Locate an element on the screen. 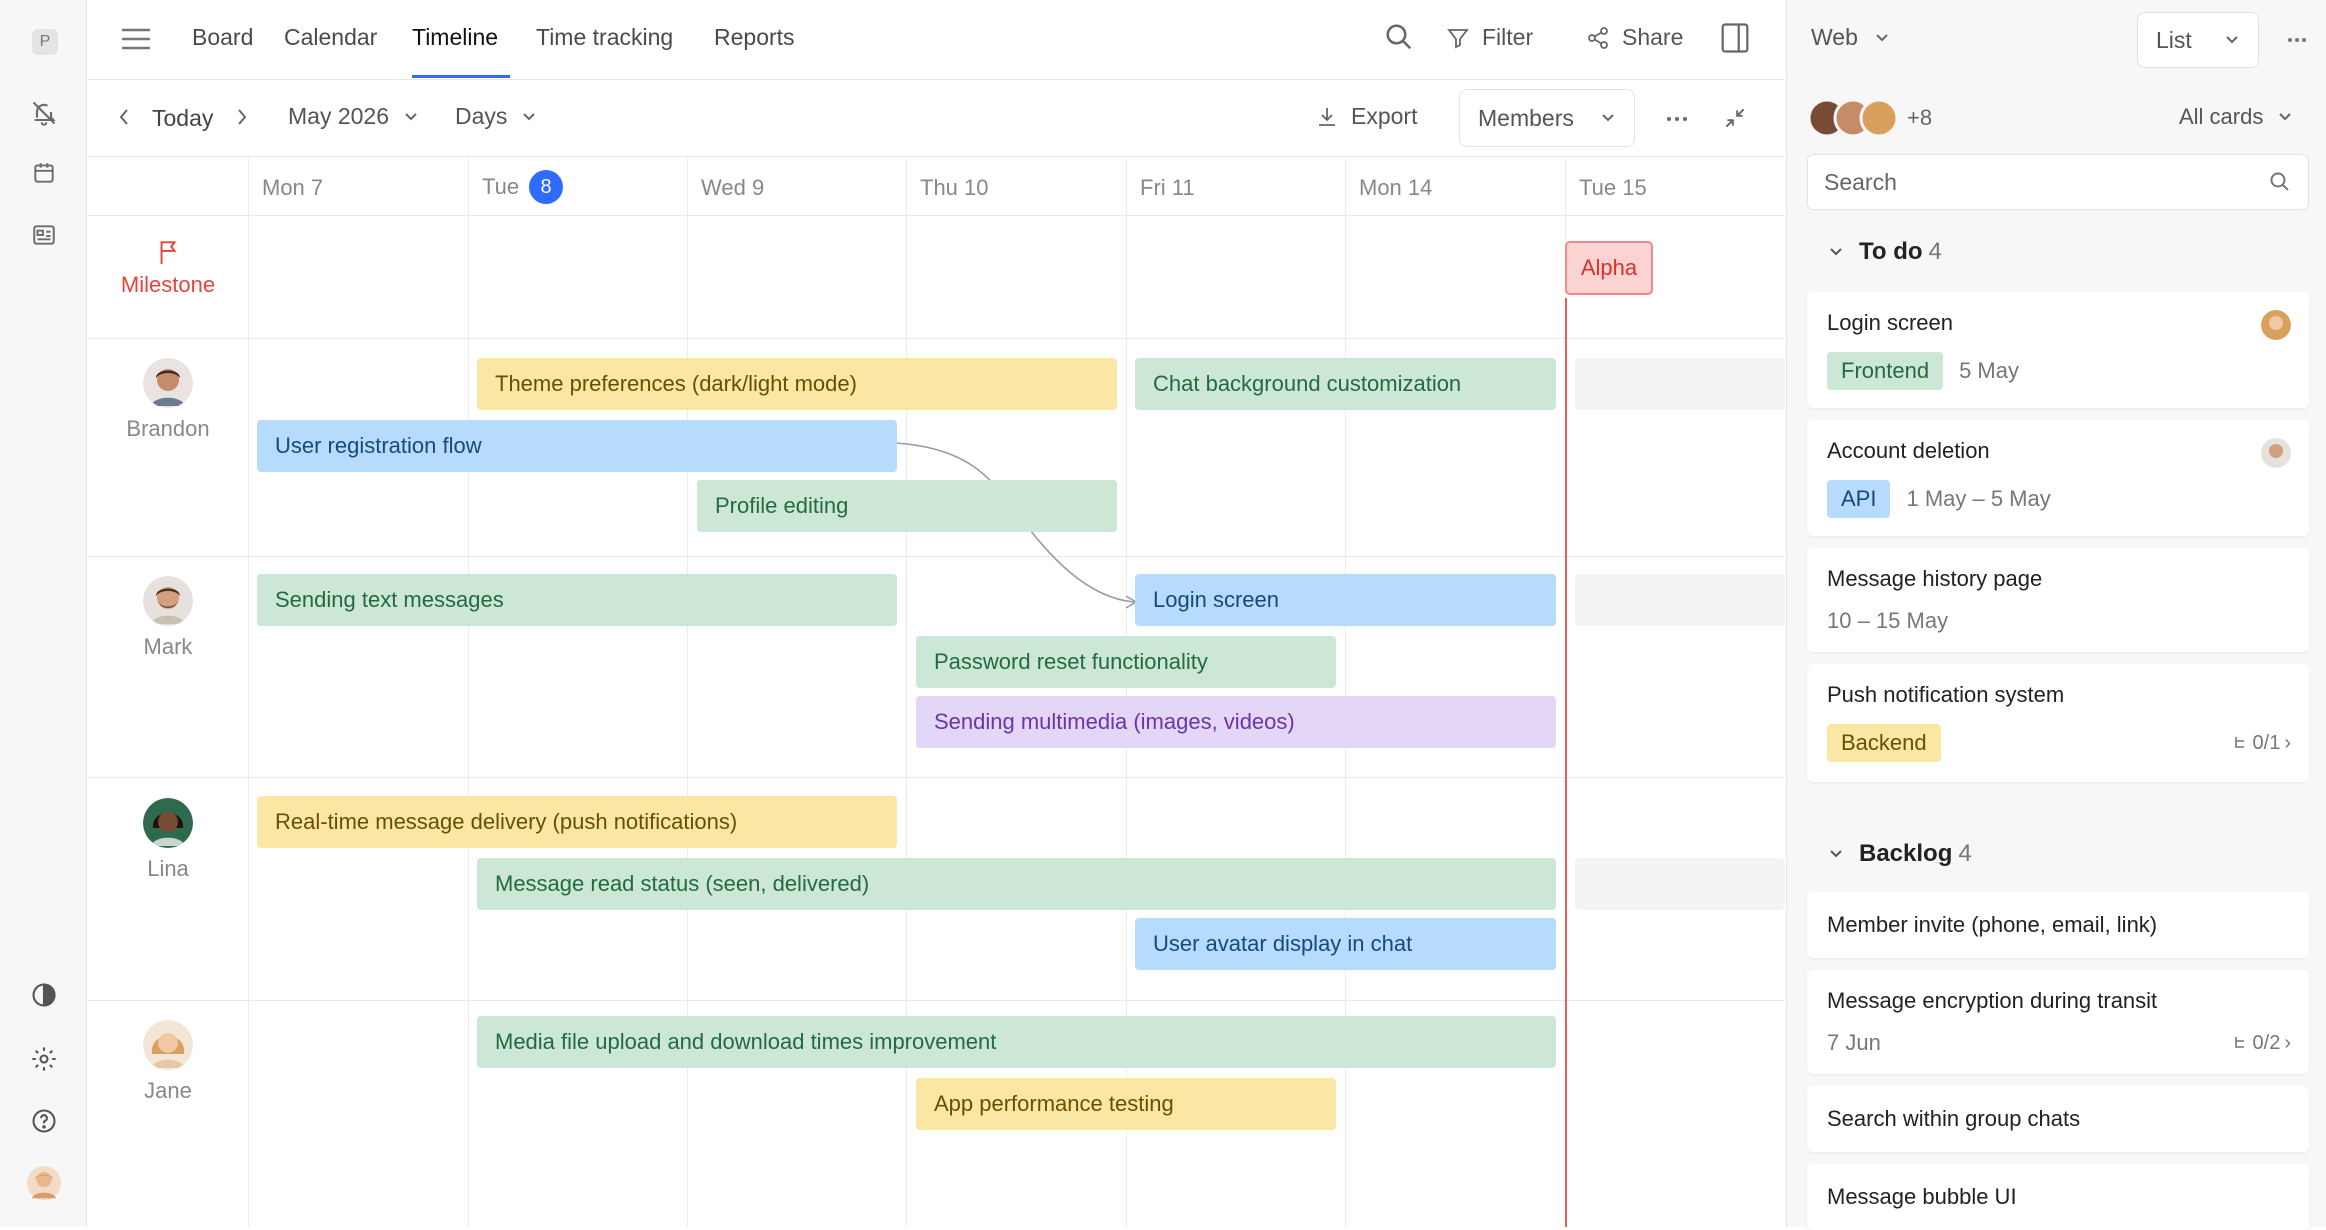  filter-label: Filter is located at coordinates (1508, 37).